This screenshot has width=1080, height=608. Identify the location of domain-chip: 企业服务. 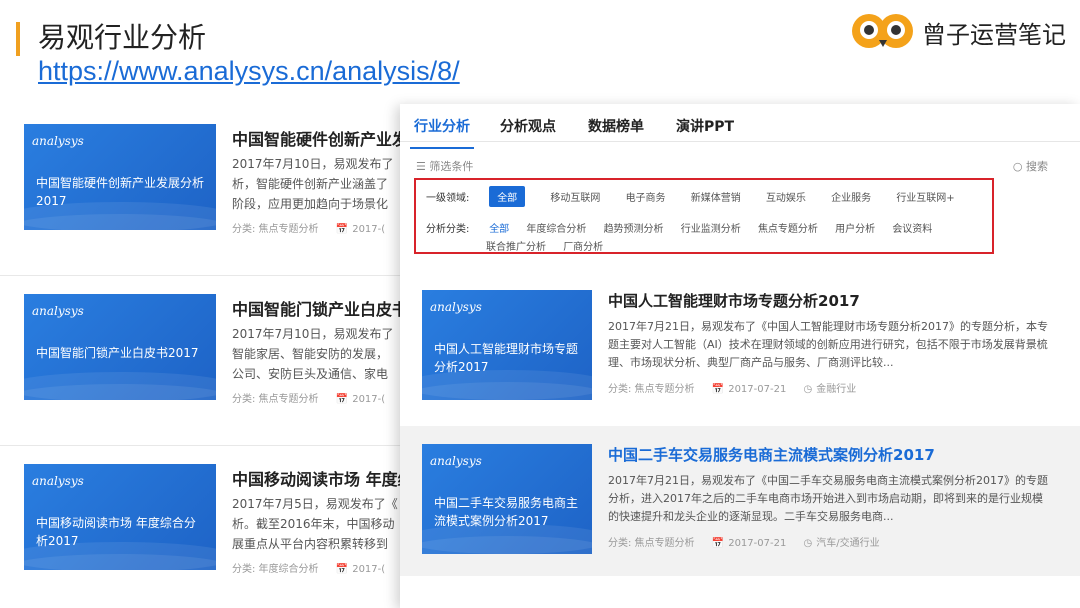
(851, 196).